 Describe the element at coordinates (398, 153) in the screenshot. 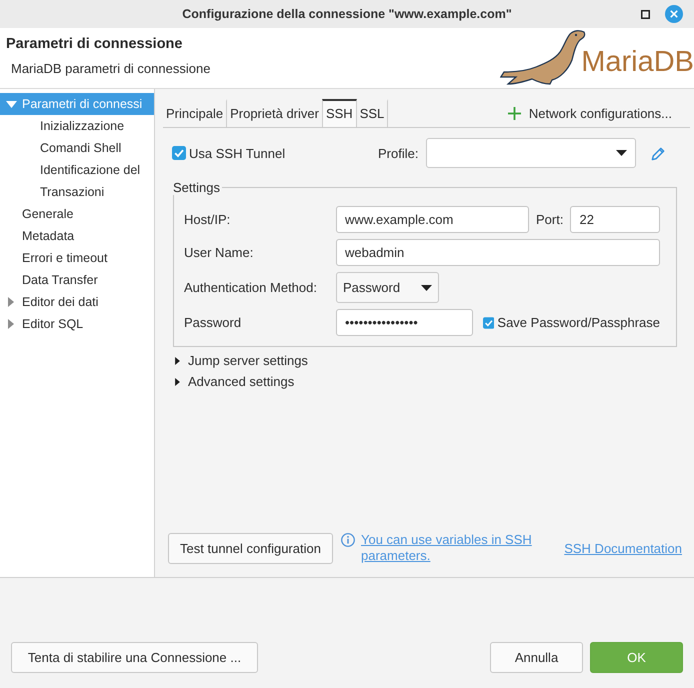

I see `field-label: Profile:` at that location.